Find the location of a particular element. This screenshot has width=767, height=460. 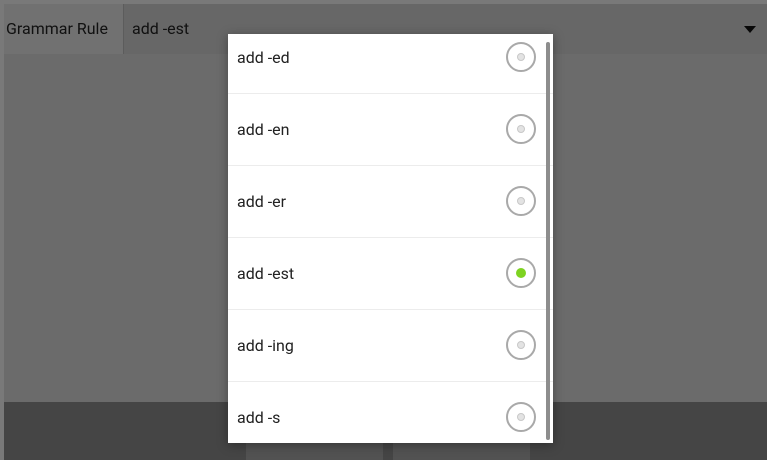

option-add-ing: add -ing is located at coordinates (390, 346).